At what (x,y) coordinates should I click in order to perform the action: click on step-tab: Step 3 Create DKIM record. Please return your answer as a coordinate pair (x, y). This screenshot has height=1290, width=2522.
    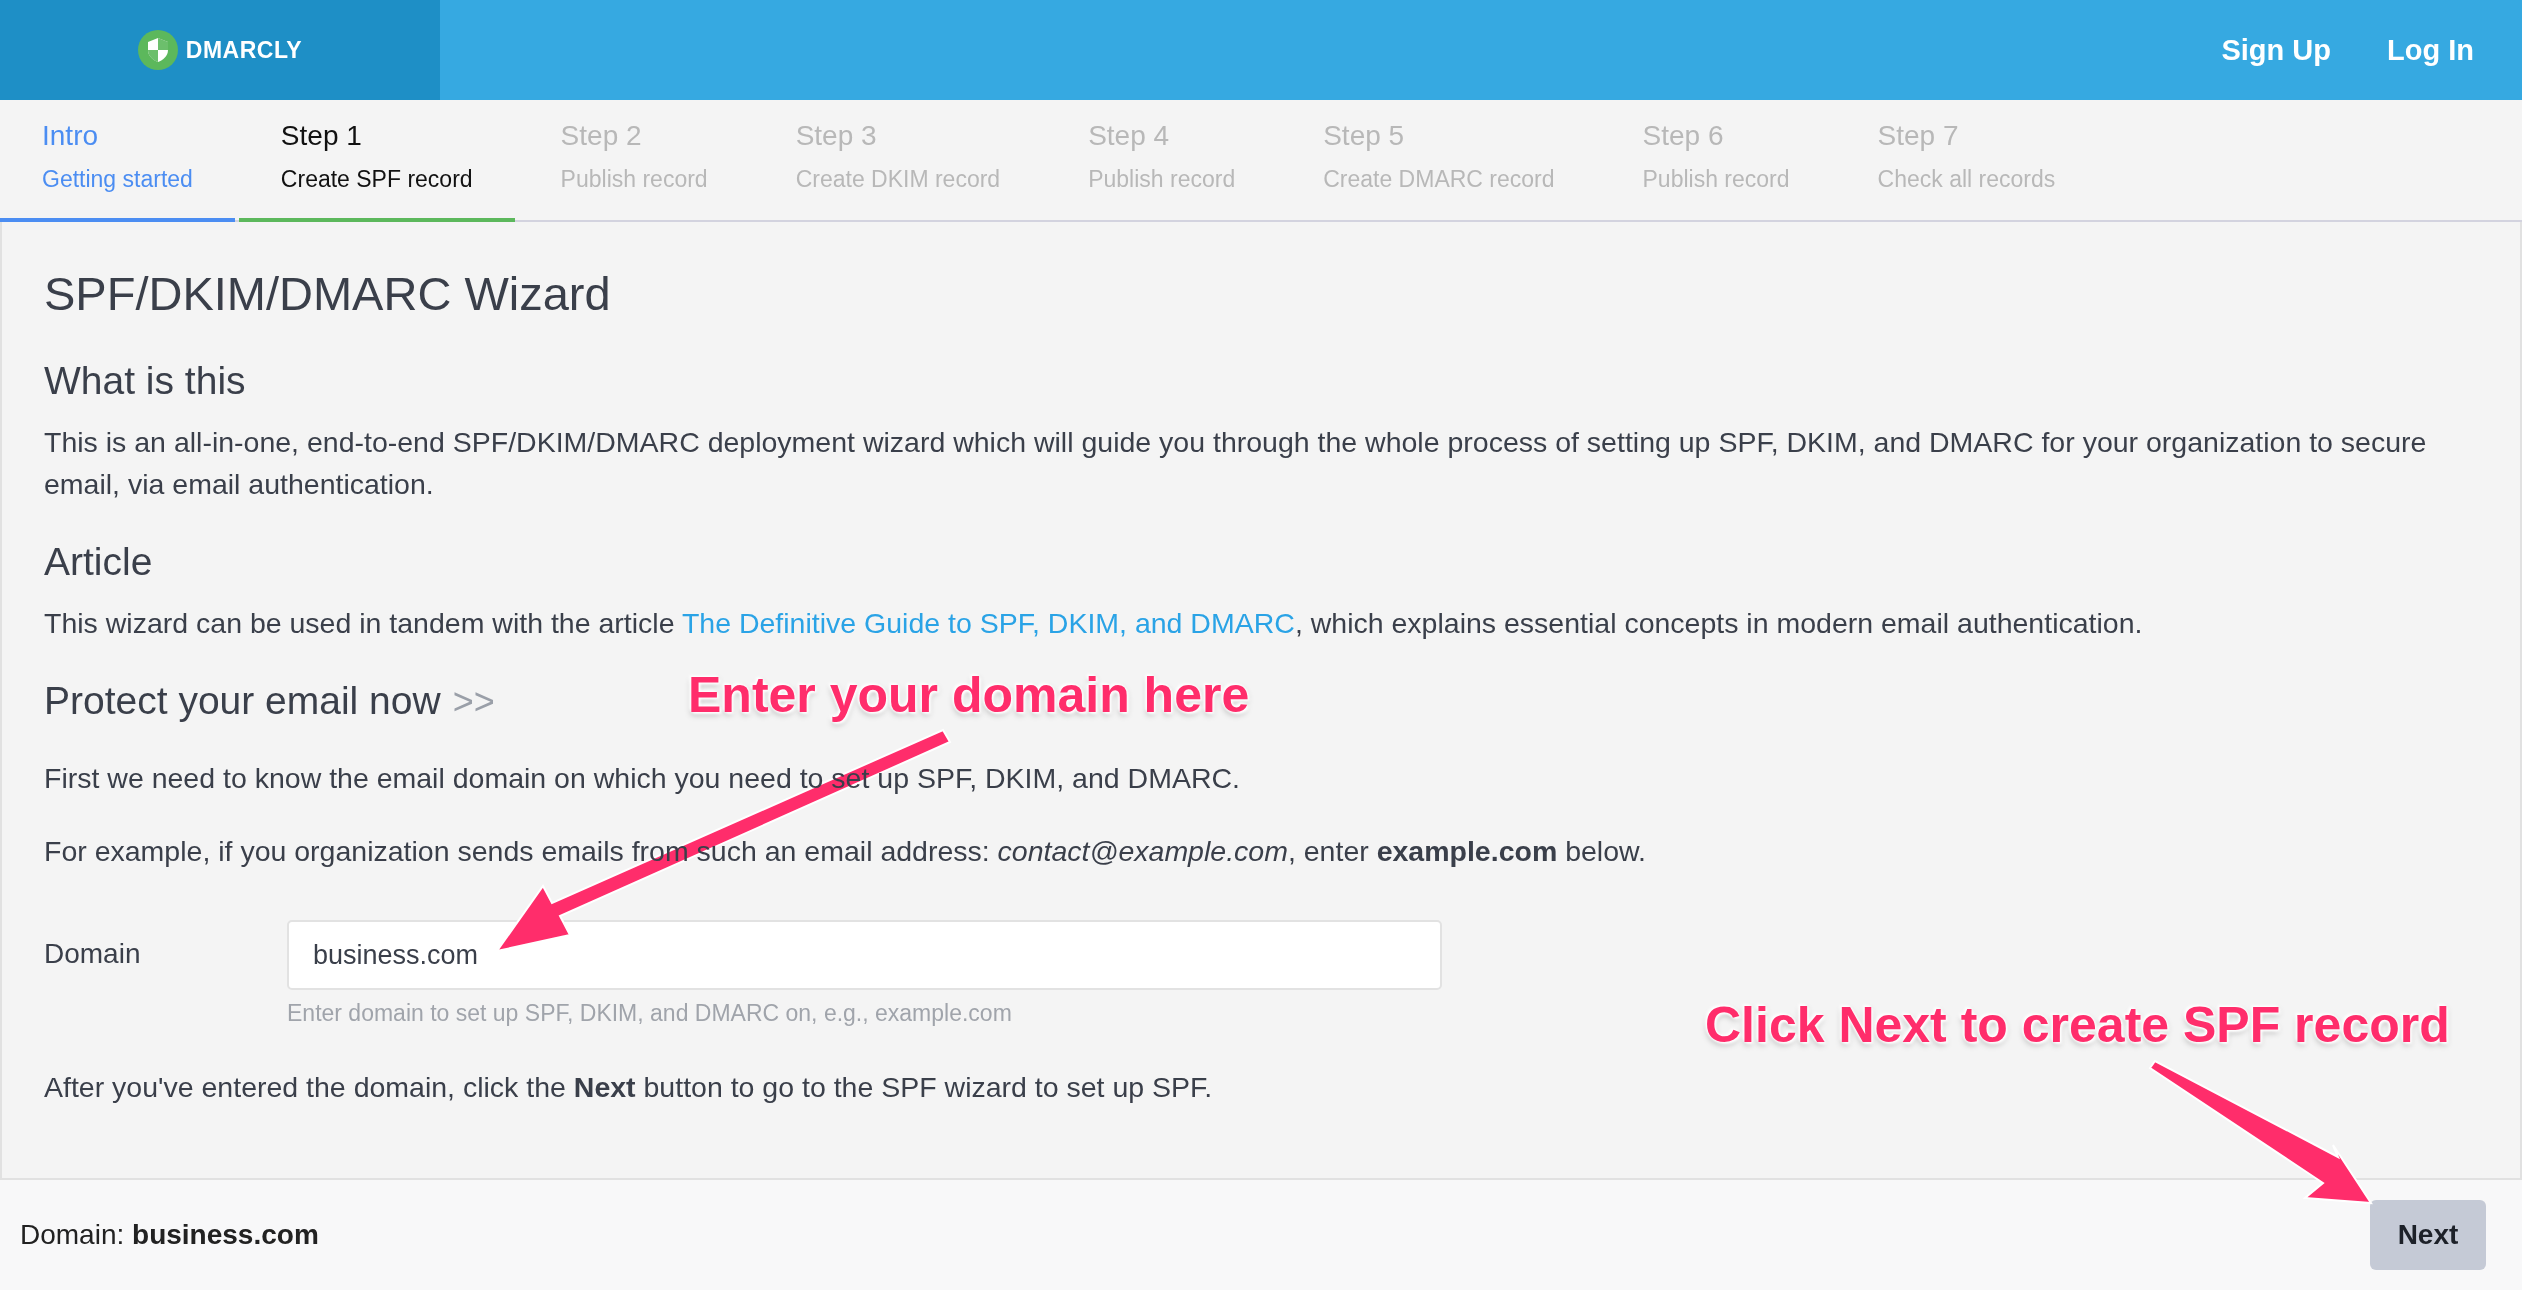
    Looking at the image, I should click on (898, 161).